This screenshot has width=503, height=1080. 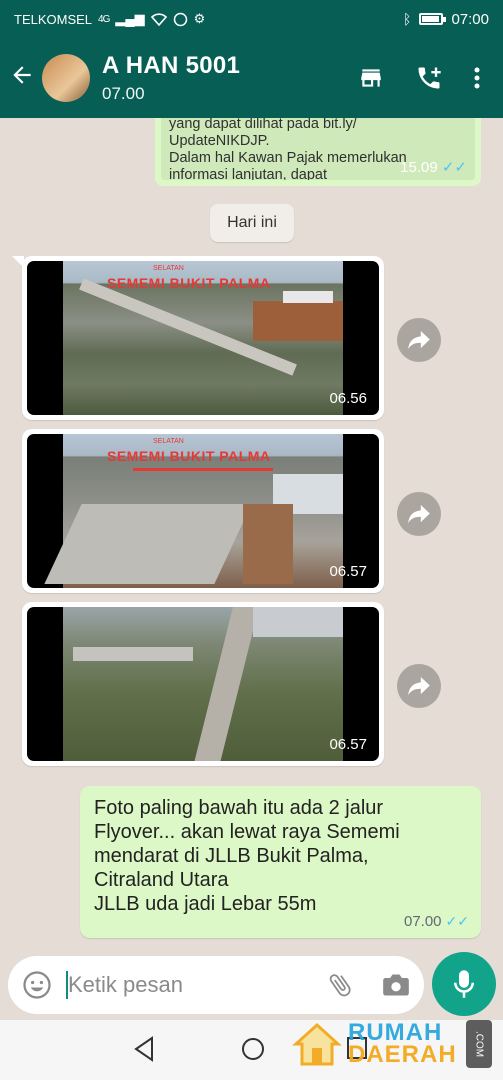 What do you see at coordinates (340, 985) in the screenshot?
I see `attach-icon` at bounding box center [340, 985].